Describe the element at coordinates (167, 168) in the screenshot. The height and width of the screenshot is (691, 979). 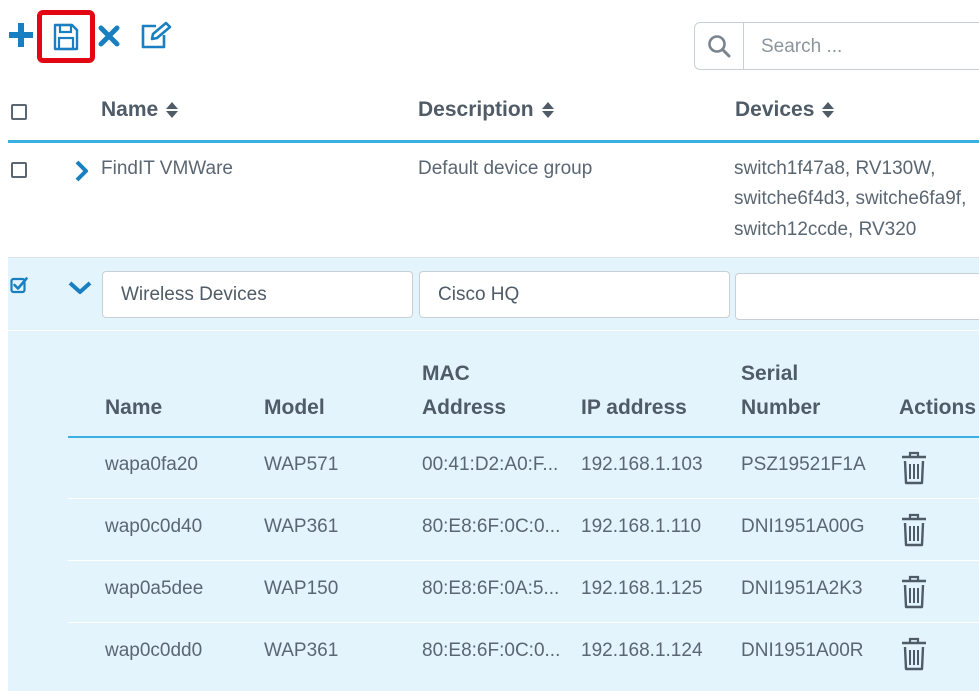
I see `group-name: FindIT VMWare` at that location.